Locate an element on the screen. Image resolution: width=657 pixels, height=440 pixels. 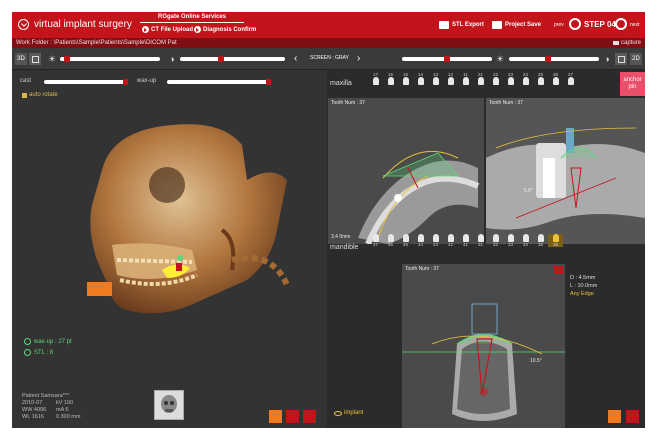
axial-measure: 3.4 0mm is located at coordinates (341, 237).